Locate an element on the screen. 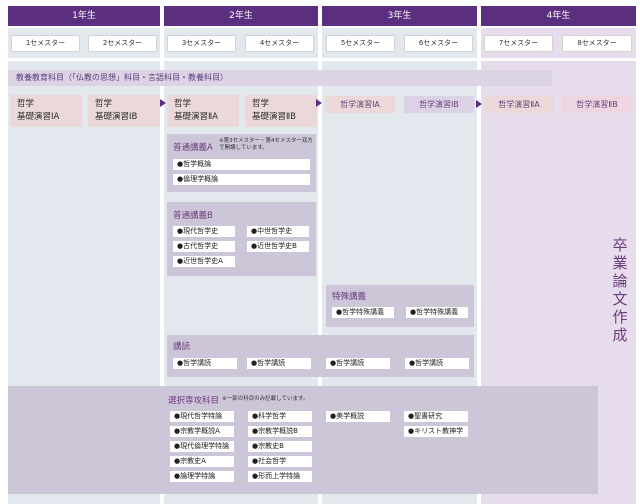 This screenshot has width=640, height=504. basic-seminar-2A-line1: 哲学 is located at coordinates (183, 104).